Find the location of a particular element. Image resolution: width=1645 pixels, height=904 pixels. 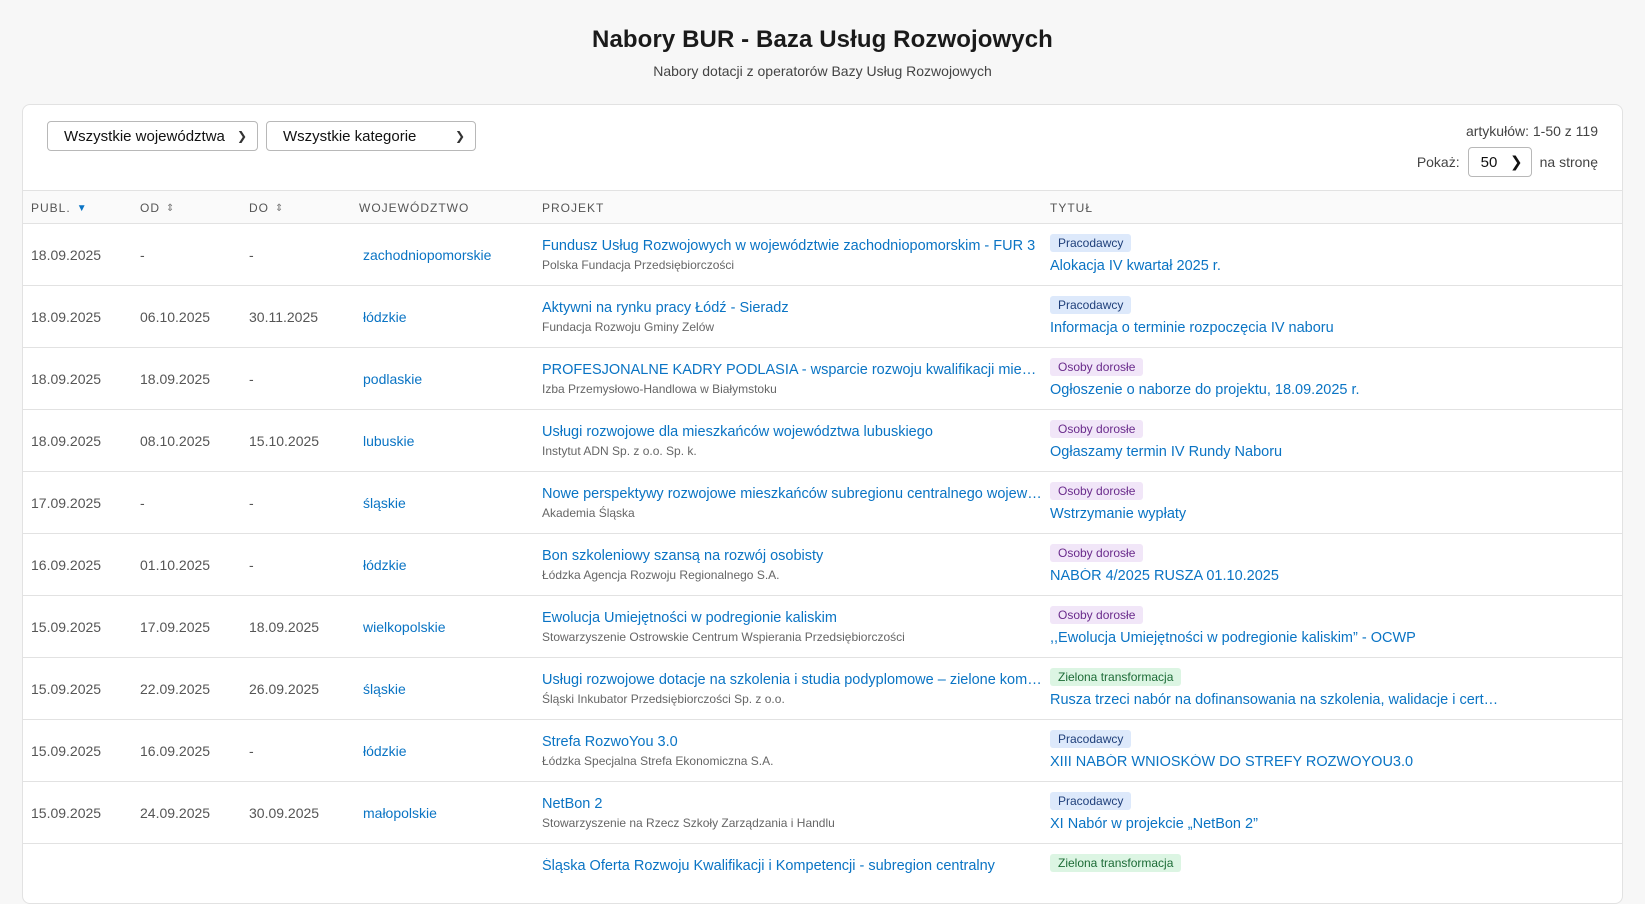

per-page-select: 50 ❯ is located at coordinates (1499, 162).